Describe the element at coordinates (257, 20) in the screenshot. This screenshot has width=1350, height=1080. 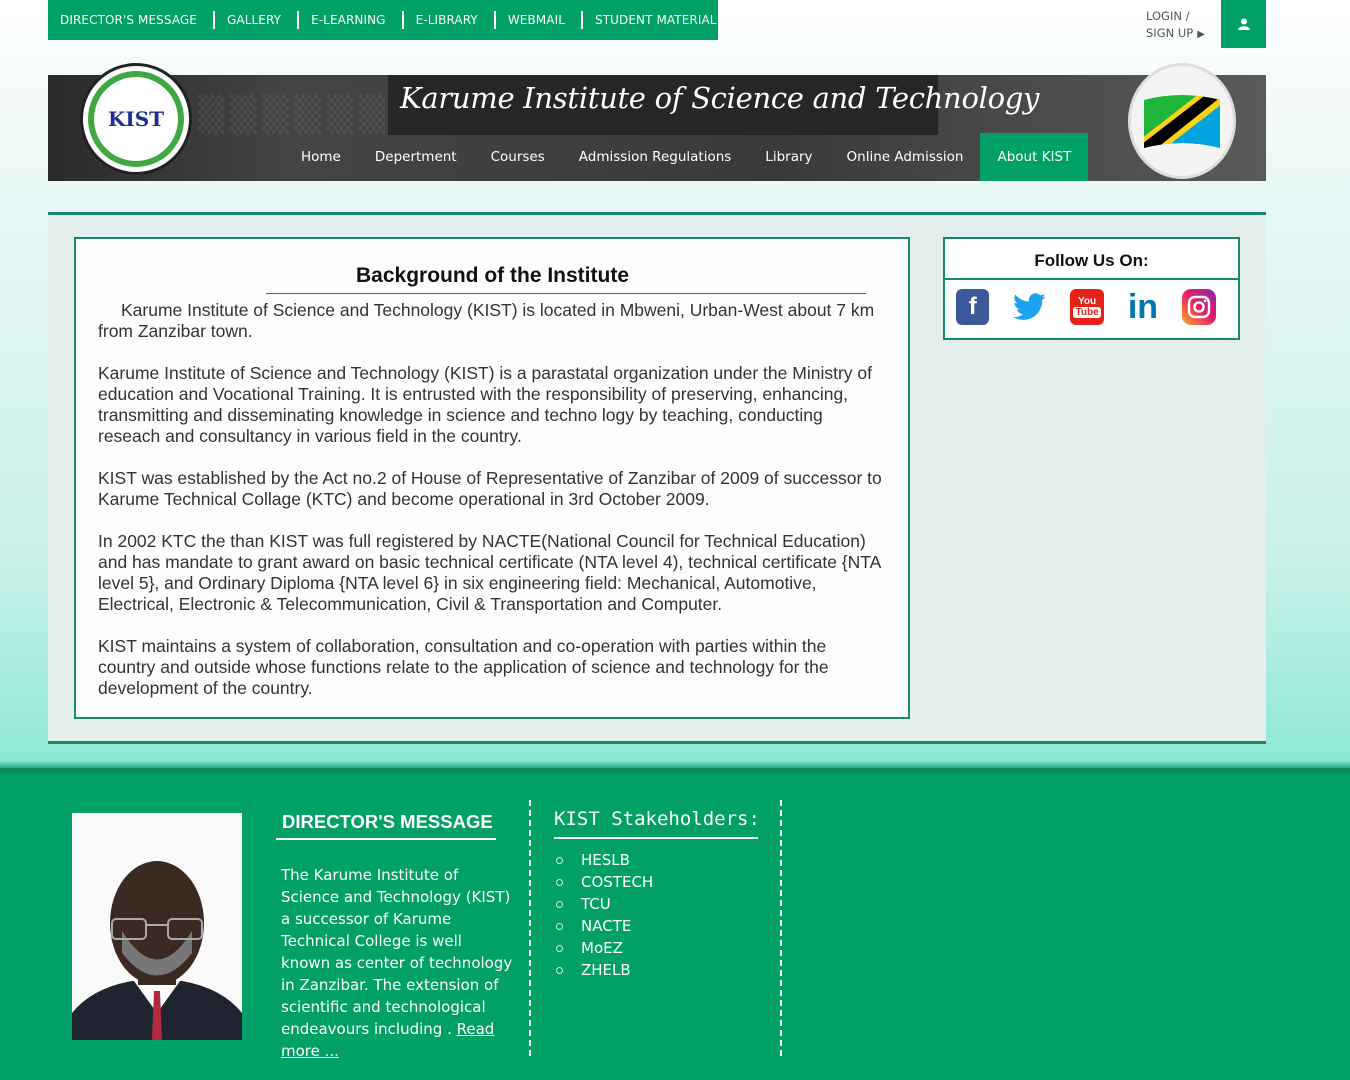
I see `topbar-link-gallery: GALLERY` at that location.